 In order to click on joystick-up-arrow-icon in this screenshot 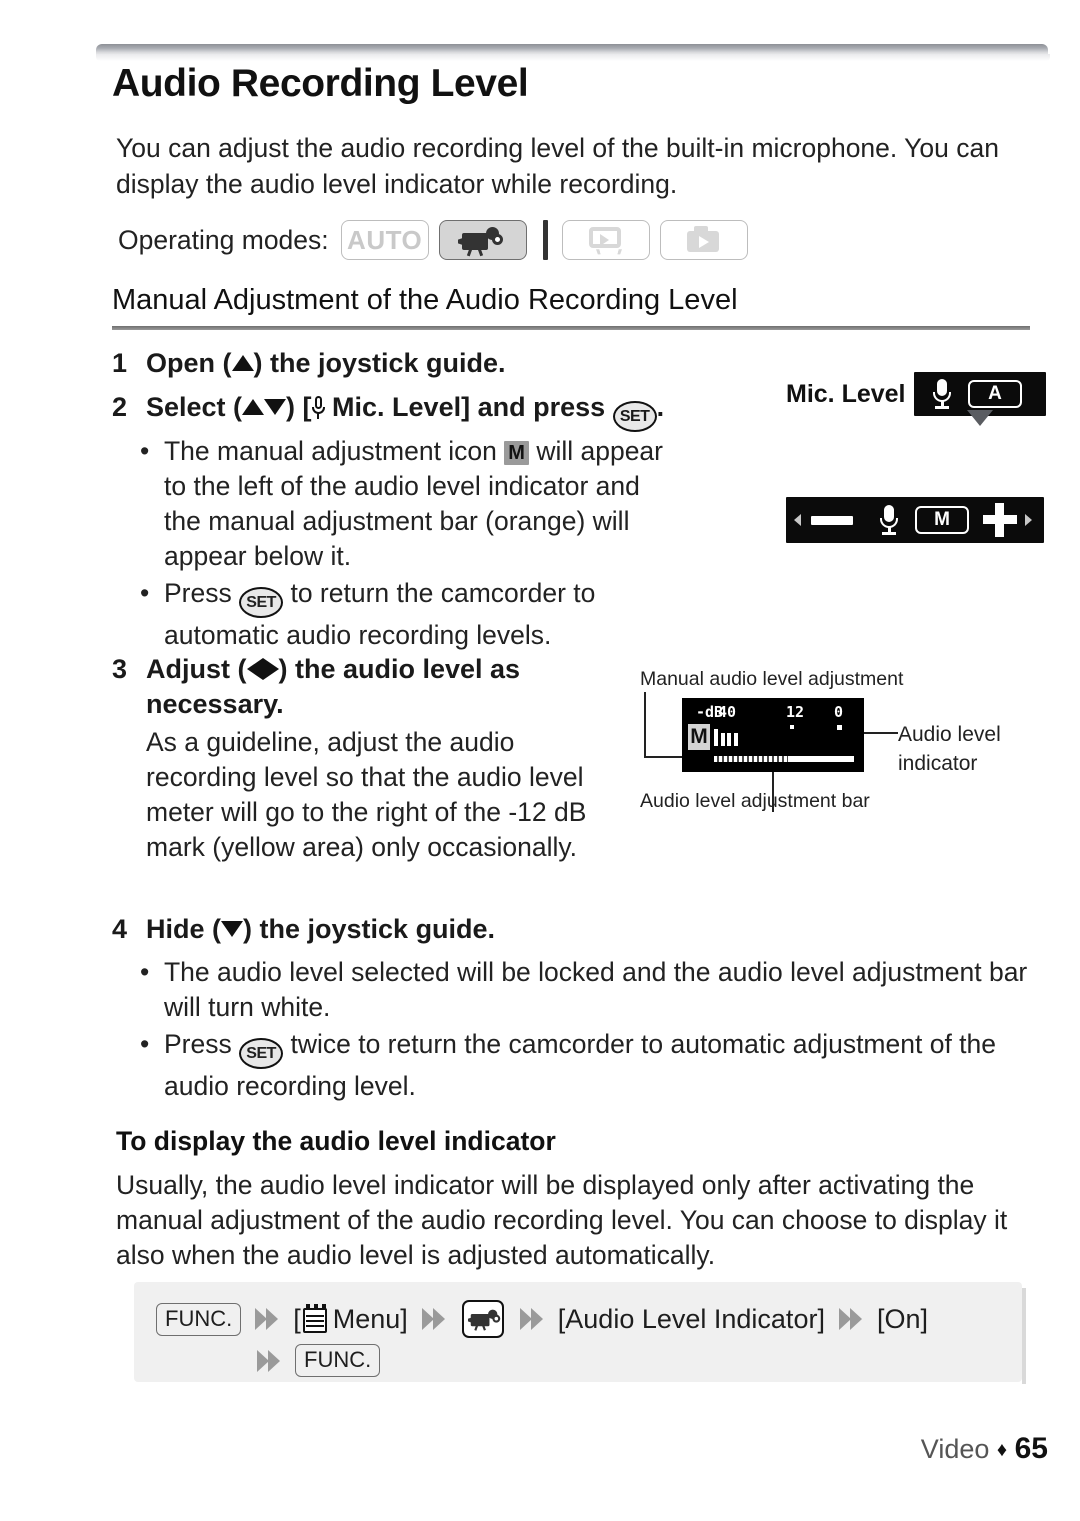, I will do `click(242, 363)`.